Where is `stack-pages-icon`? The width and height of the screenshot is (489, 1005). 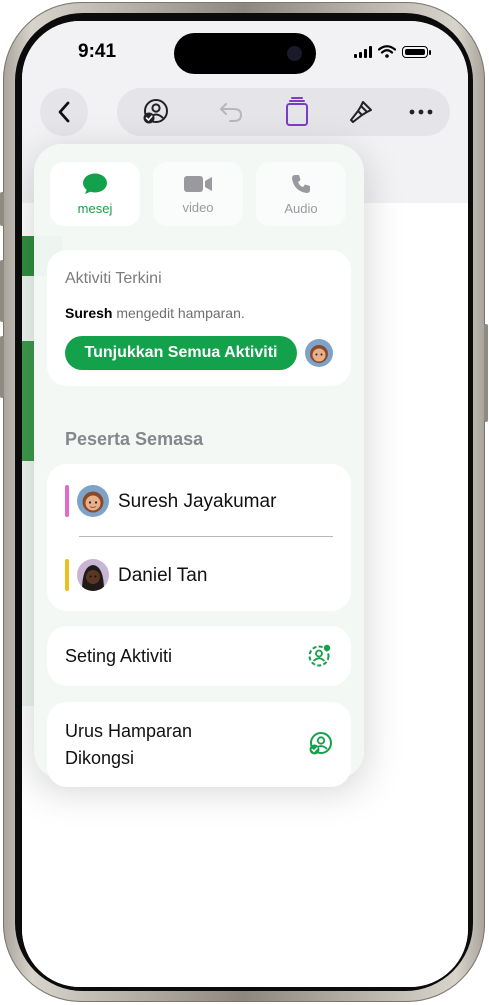
stack-pages-icon is located at coordinates (297, 111).